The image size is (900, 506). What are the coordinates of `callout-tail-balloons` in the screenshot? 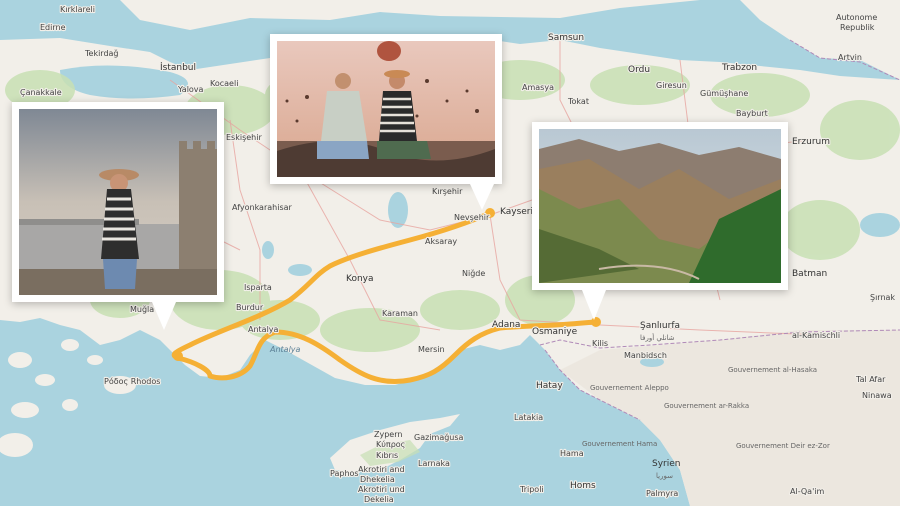 It's located at (482, 197).